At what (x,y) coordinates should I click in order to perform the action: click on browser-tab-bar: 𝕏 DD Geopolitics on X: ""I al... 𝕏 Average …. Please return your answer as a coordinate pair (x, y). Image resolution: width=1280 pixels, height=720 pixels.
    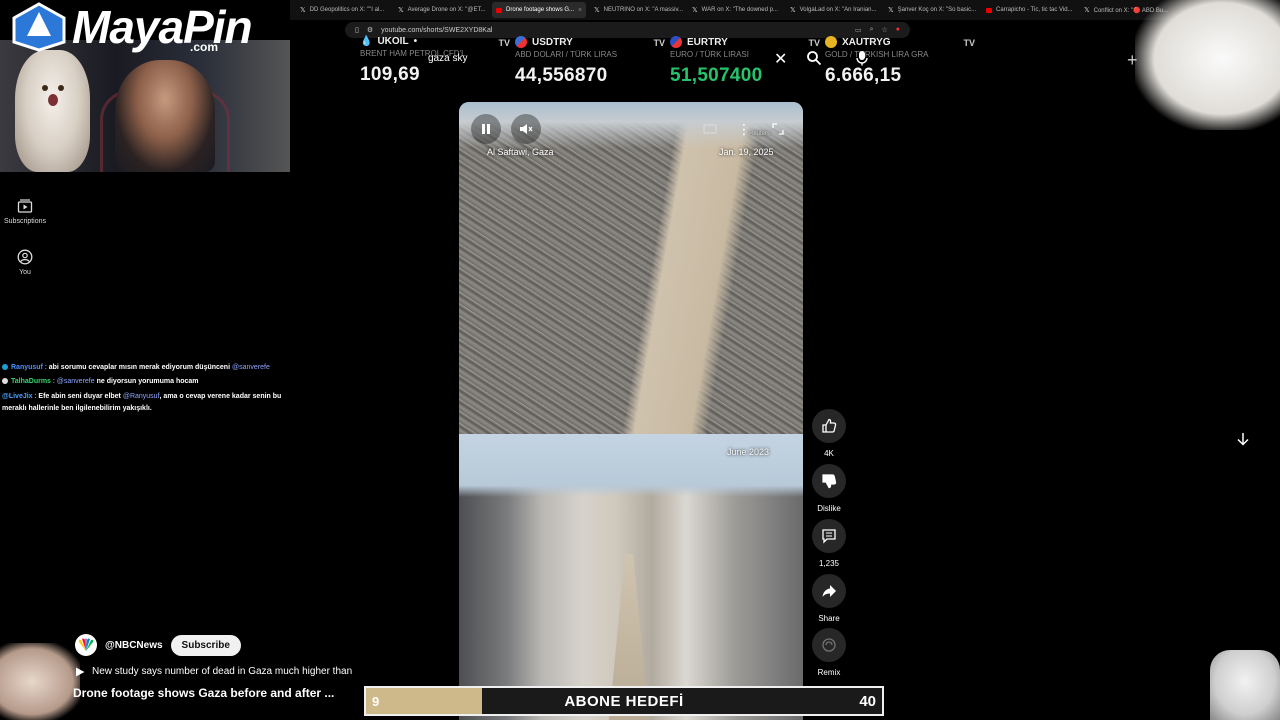
    Looking at the image, I should click on (785, 10).